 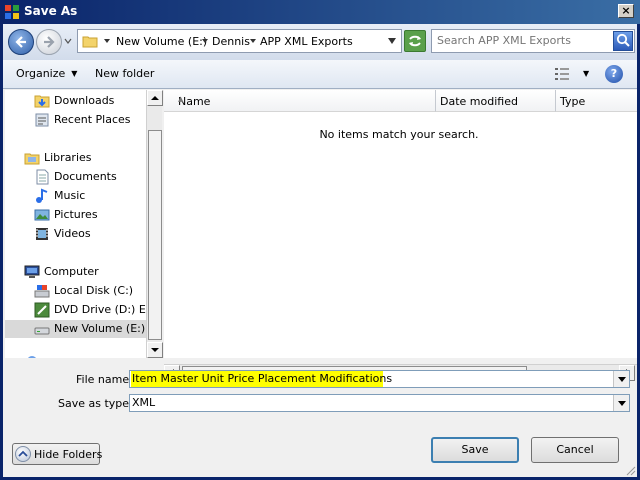 What do you see at coordinates (32, 357) in the screenshot?
I see `network-icon` at bounding box center [32, 357].